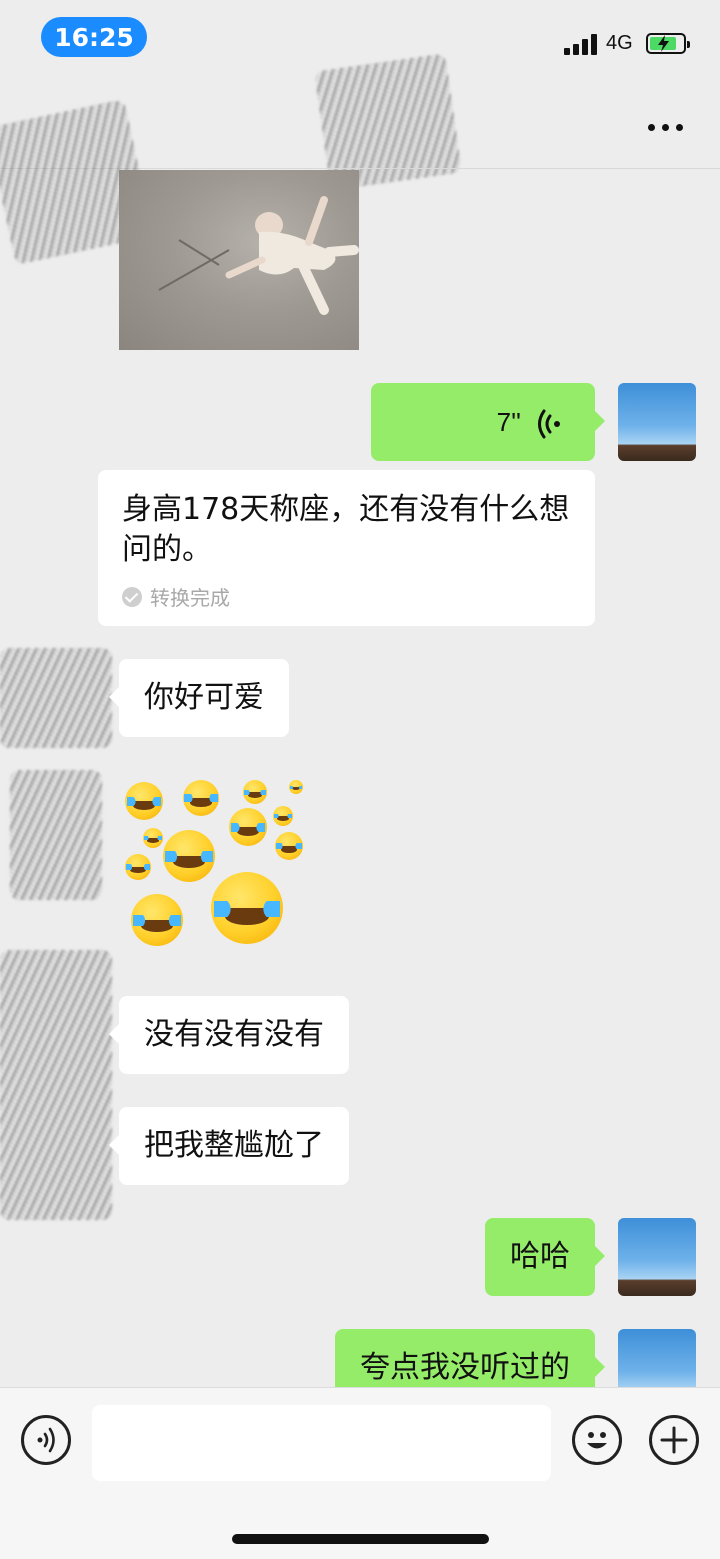 The height and width of the screenshot is (1559, 720). Describe the element at coordinates (346, 529) in the screenshot. I see `transcript-text: 身高178天称座，还有没有什么想问的。` at that location.